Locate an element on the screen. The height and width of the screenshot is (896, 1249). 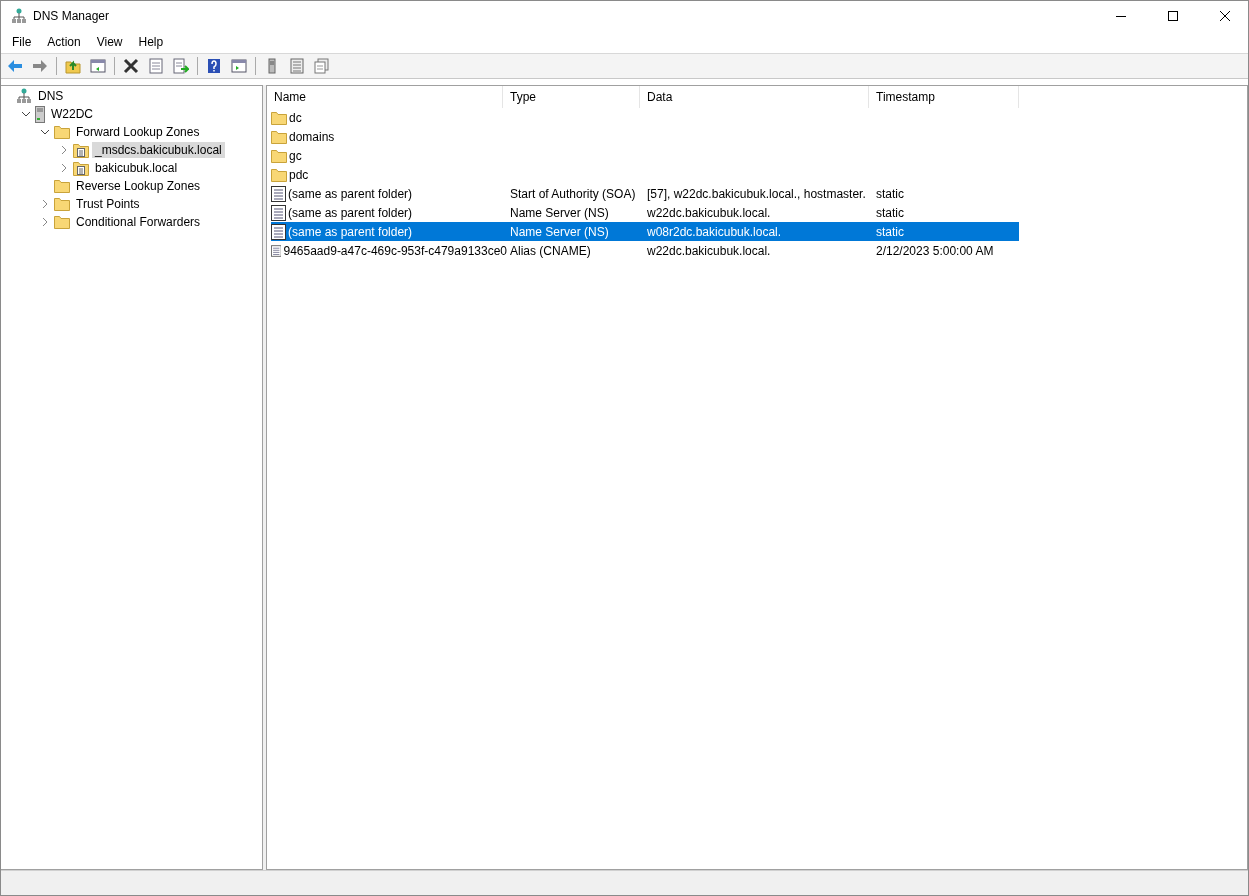
window-title: DNS Manager is located at coordinates (72, 16).